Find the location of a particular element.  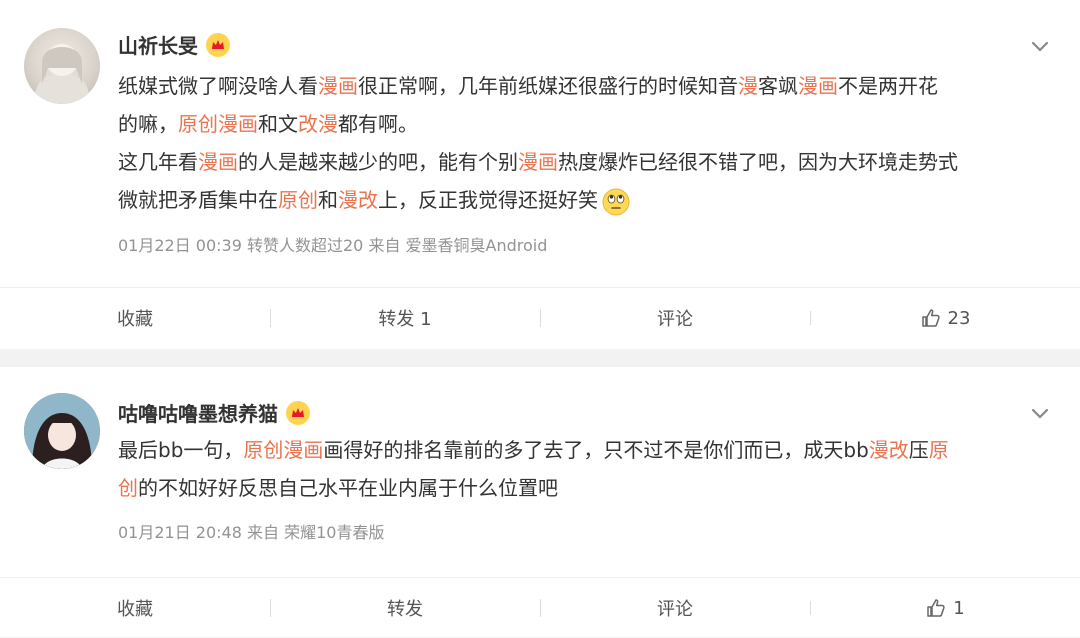

content-line: 微就把矛盾集中在原创和漫改上，反正我觉得还挺好笑 is located at coordinates (581, 200).